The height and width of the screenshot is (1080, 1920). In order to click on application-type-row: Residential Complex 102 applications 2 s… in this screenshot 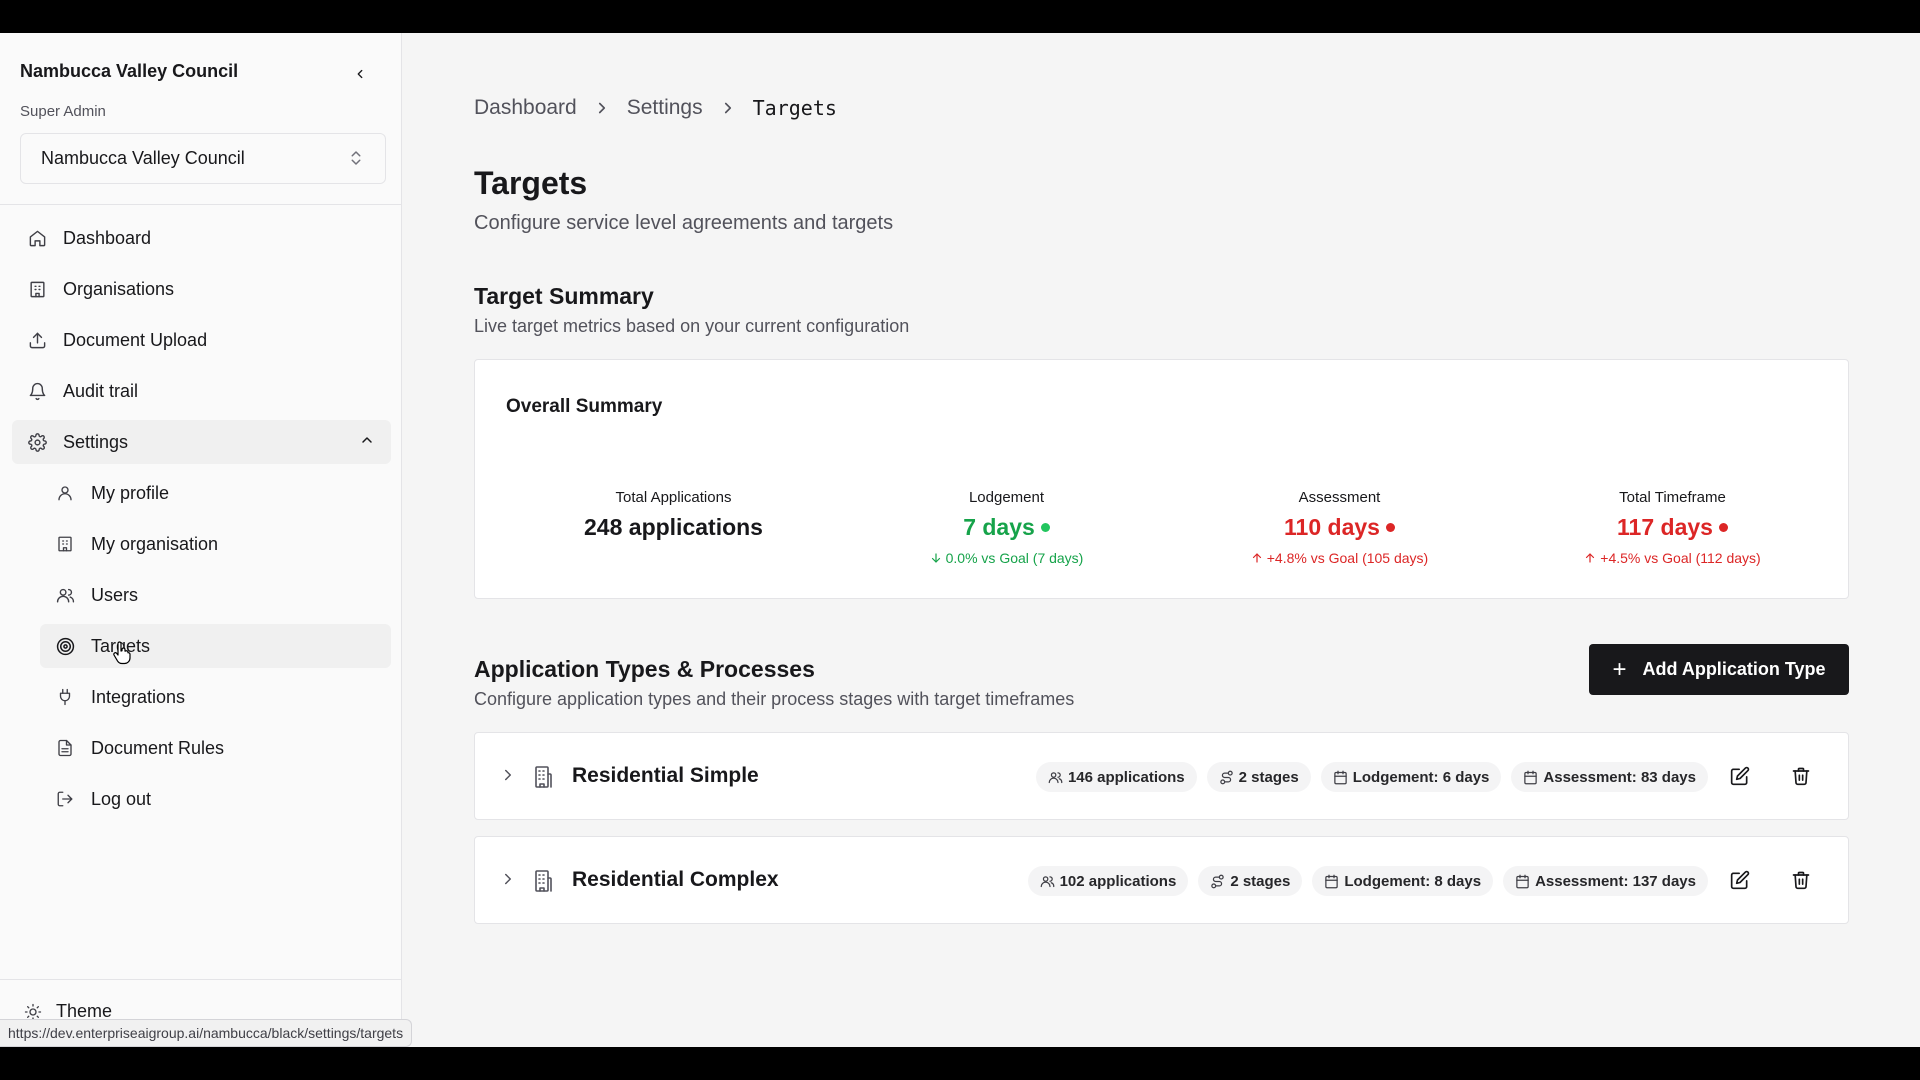, I will do `click(1161, 880)`.